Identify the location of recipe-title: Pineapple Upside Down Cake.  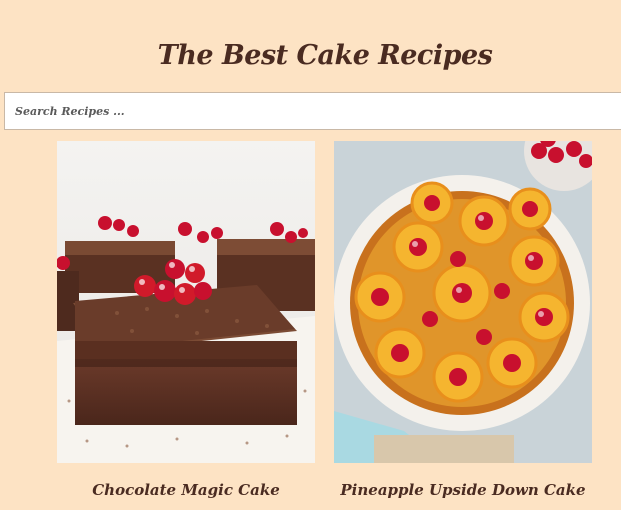
(463, 490).